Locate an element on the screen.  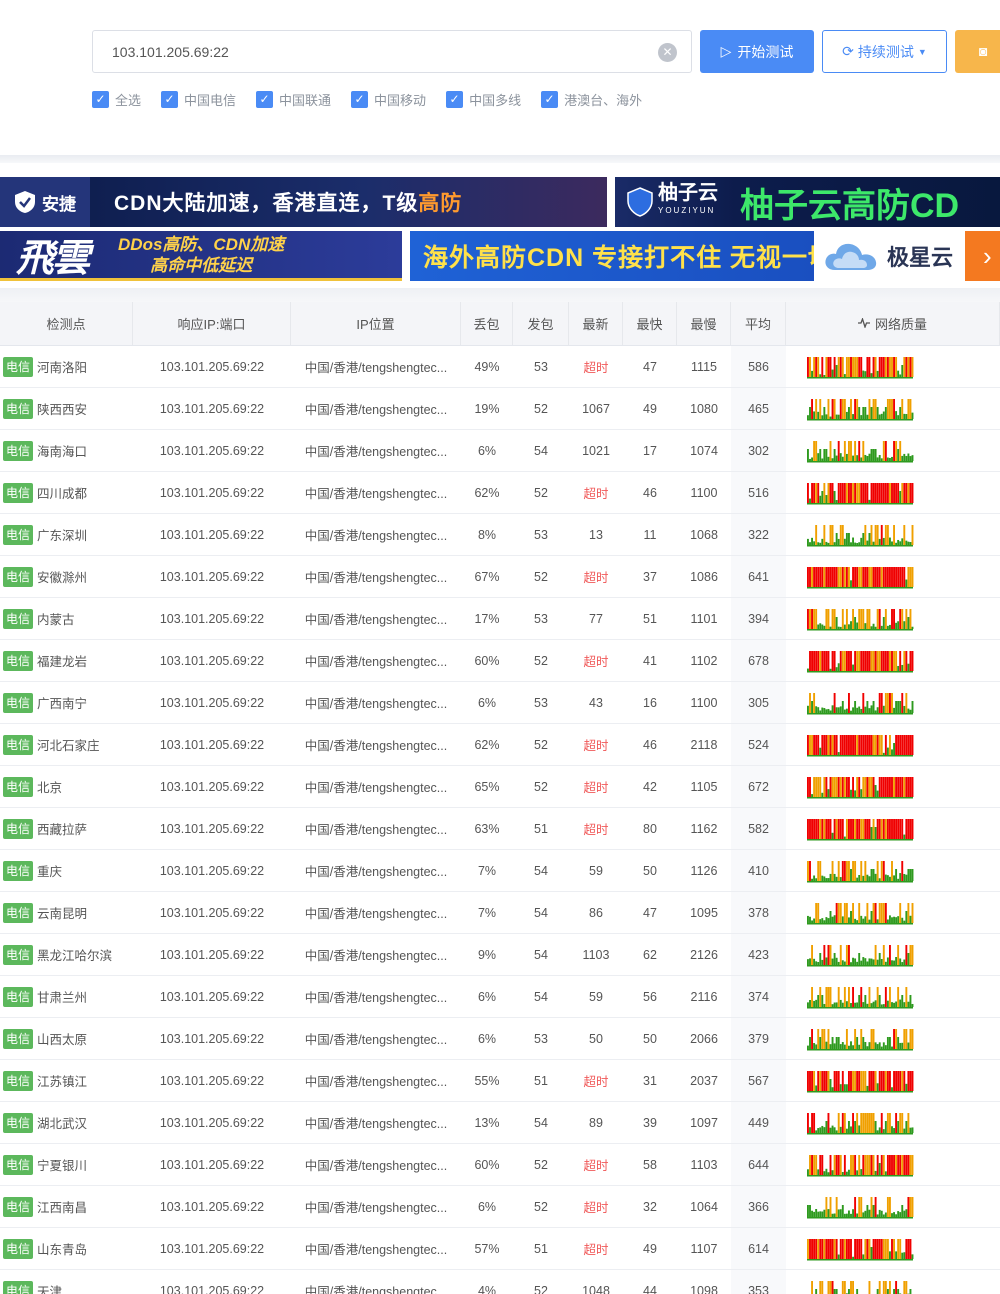
filter-multiline: ✓ 中国多线 is located at coordinates (483, 99).